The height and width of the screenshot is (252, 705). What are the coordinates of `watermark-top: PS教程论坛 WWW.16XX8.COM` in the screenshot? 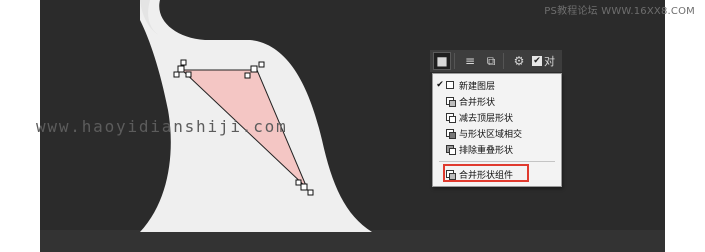 It's located at (619, 11).